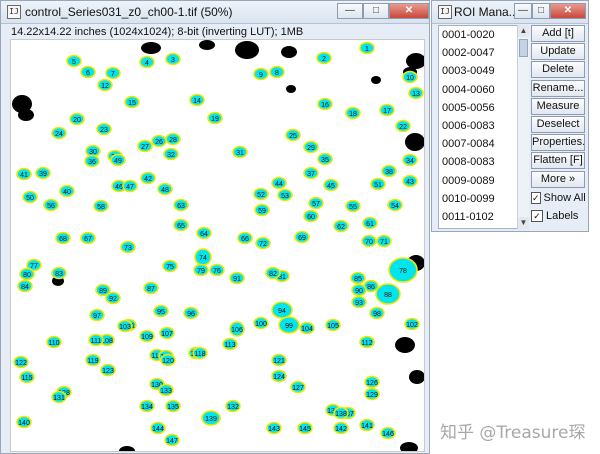 The width and height of the screenshot is (600, 454). What do you see at coordinates (217, 270) in the screenshot?
I see `cell-roi: 76` at bounding box center [217, 270].